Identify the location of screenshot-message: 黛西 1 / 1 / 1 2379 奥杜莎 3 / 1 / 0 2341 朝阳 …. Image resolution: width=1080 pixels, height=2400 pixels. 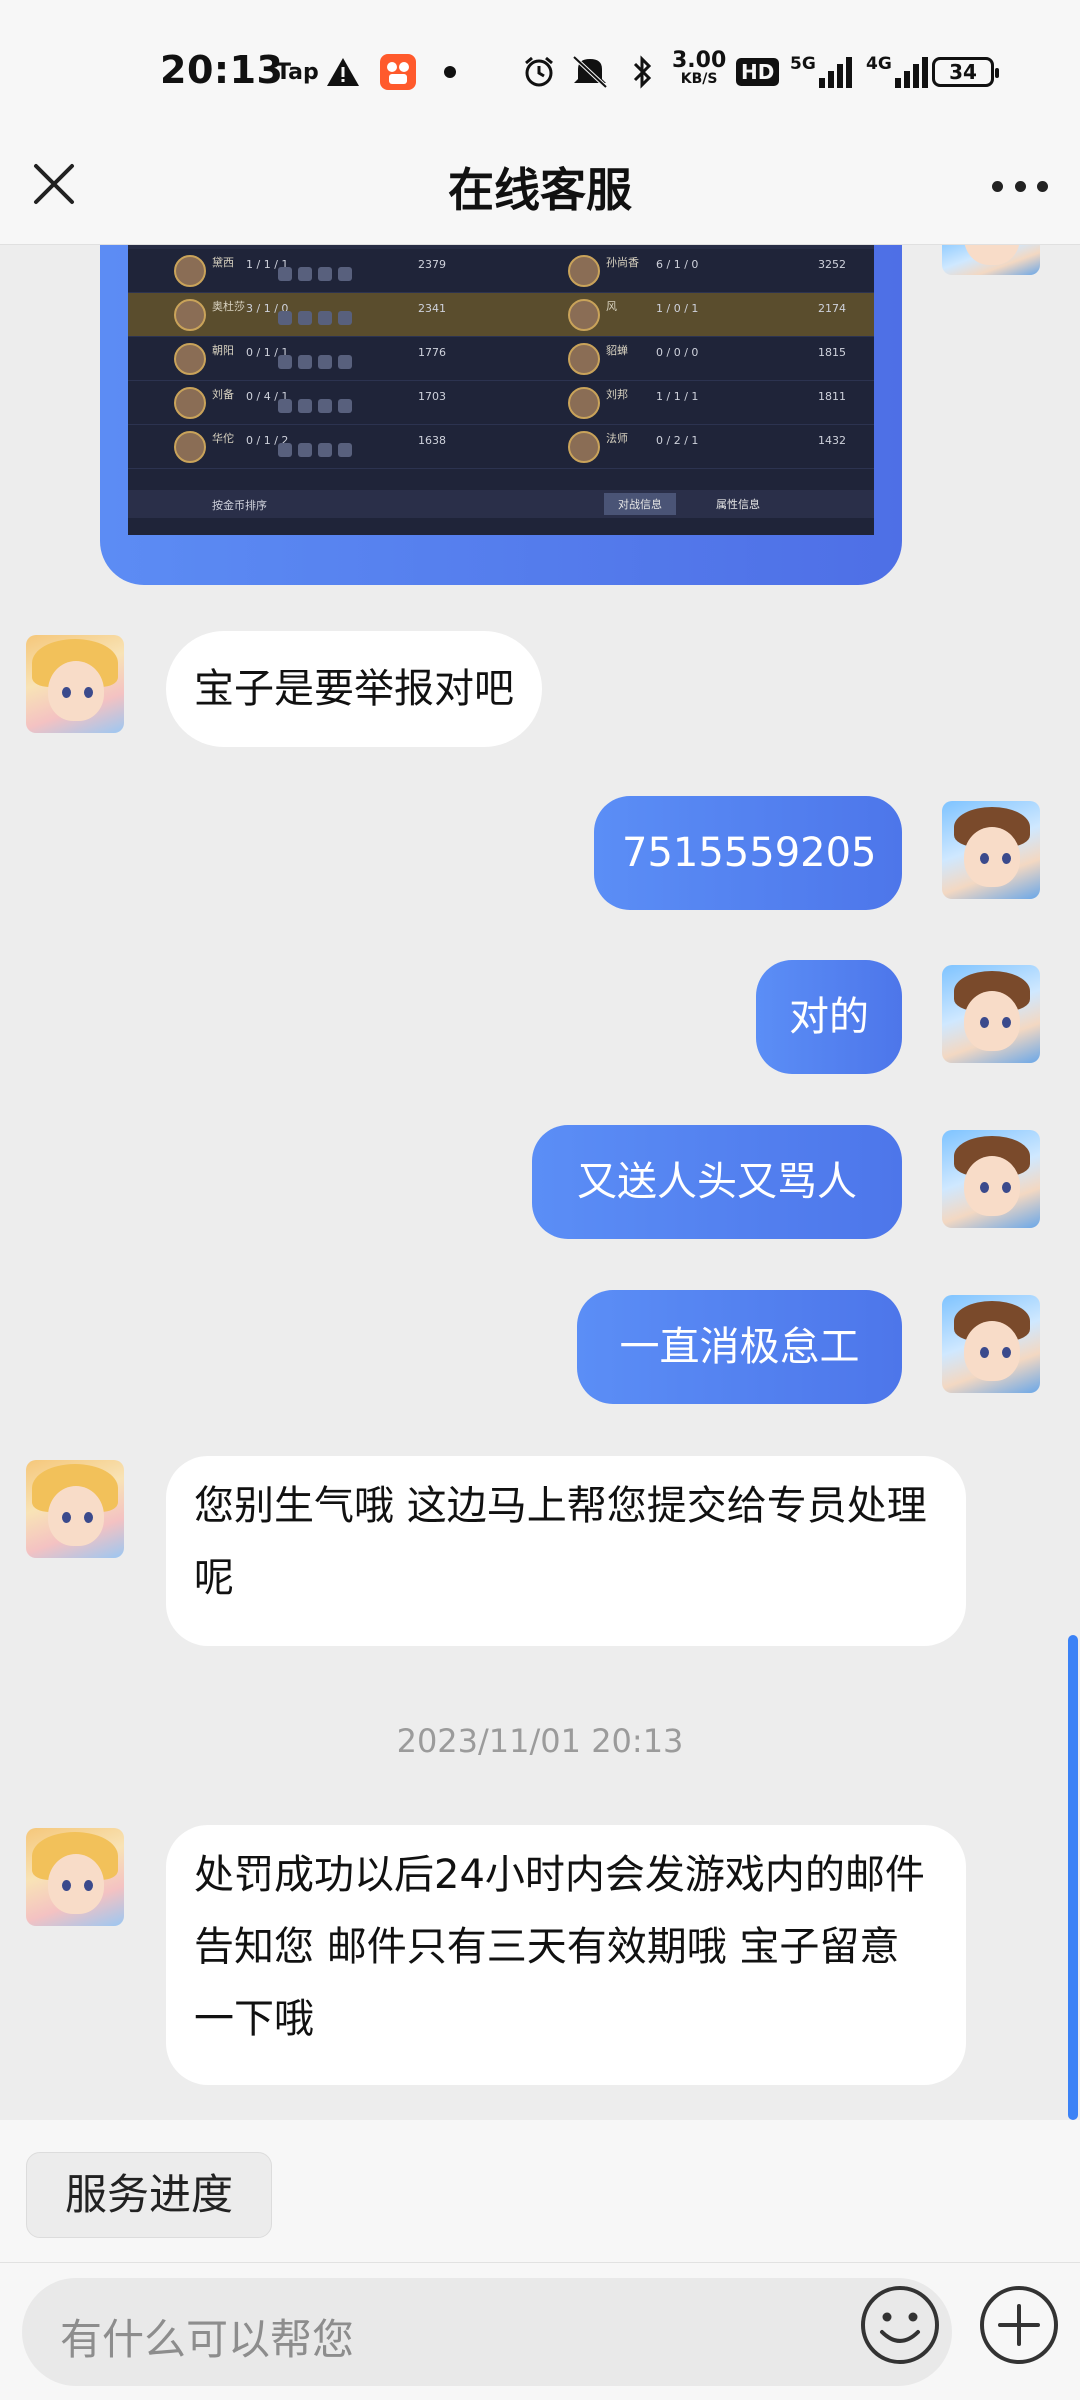
(501, 415).